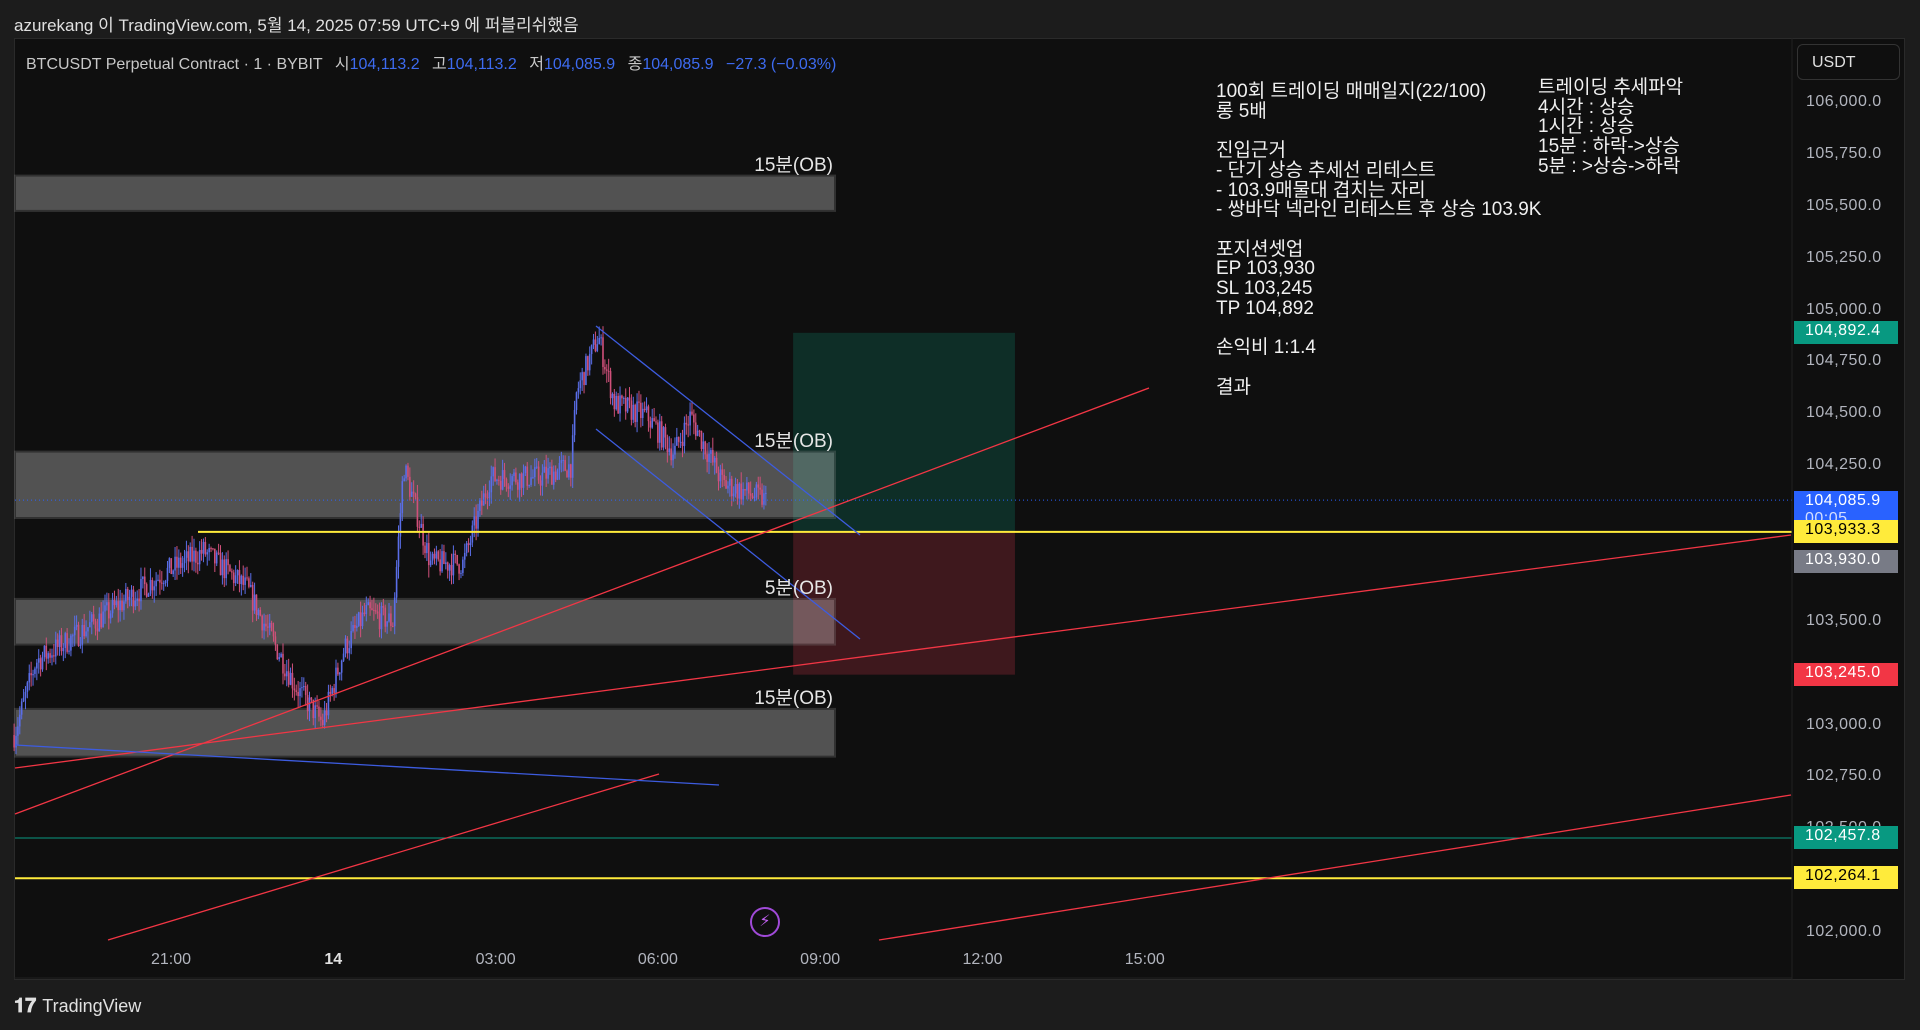 Image resolution: width=1920 pixels, height=1030 pixels. I want to click on order-block-label: 5분(OB), so click(798, 588).